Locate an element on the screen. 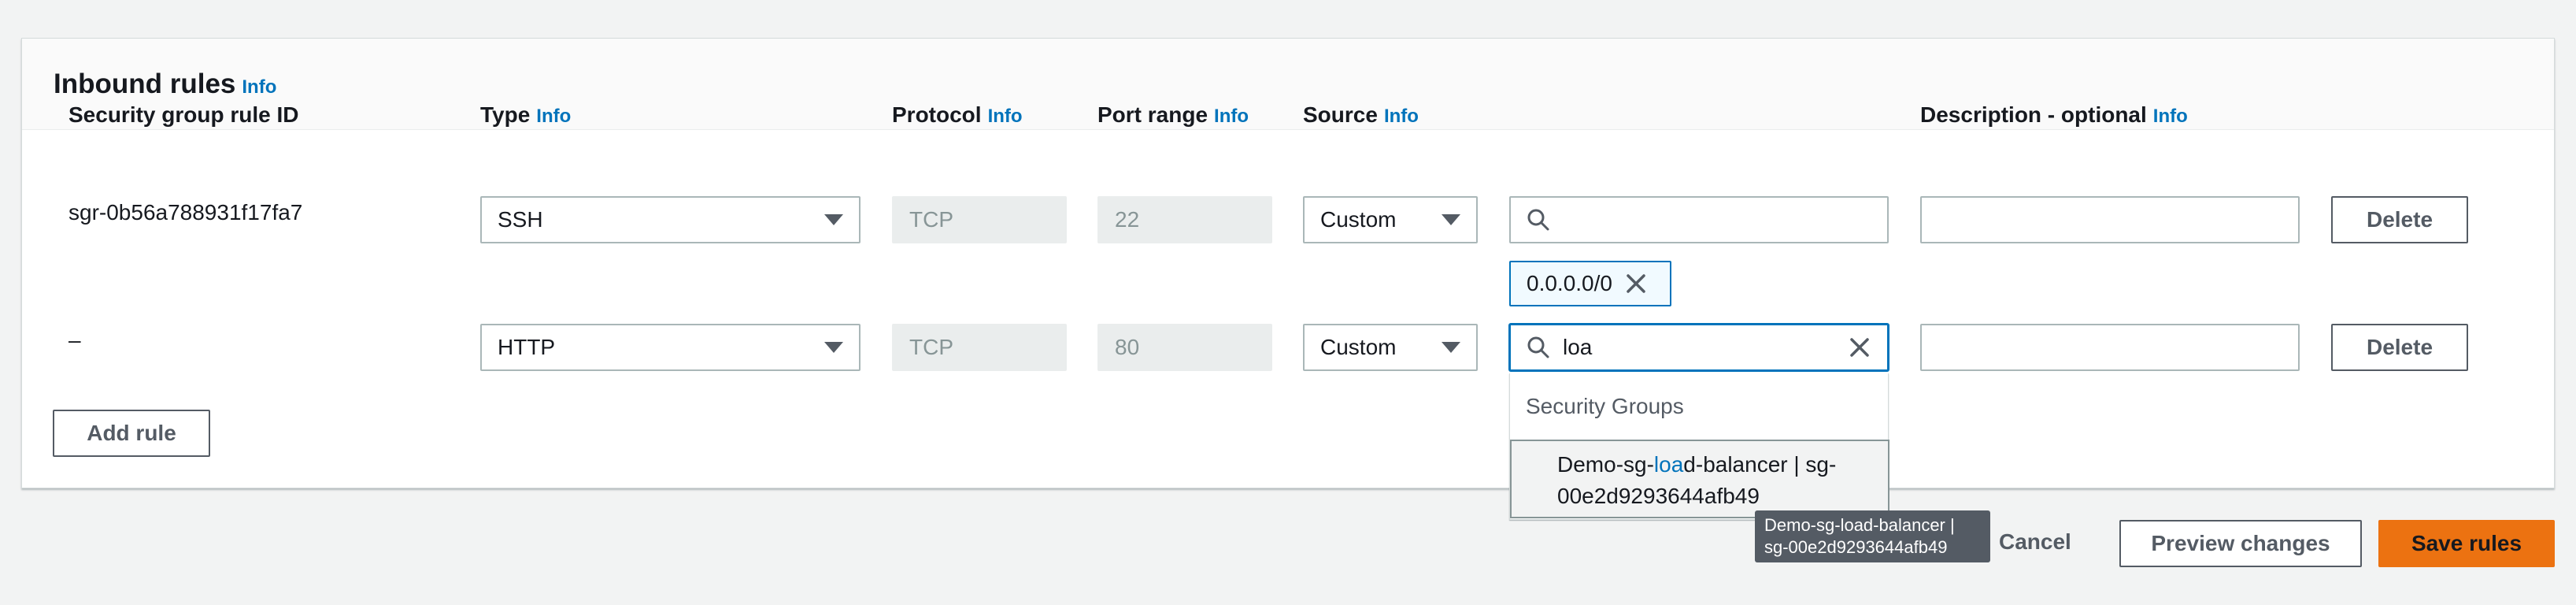 The image size is (2576, 605). source-search-input is located at coordinates (1699, 219).